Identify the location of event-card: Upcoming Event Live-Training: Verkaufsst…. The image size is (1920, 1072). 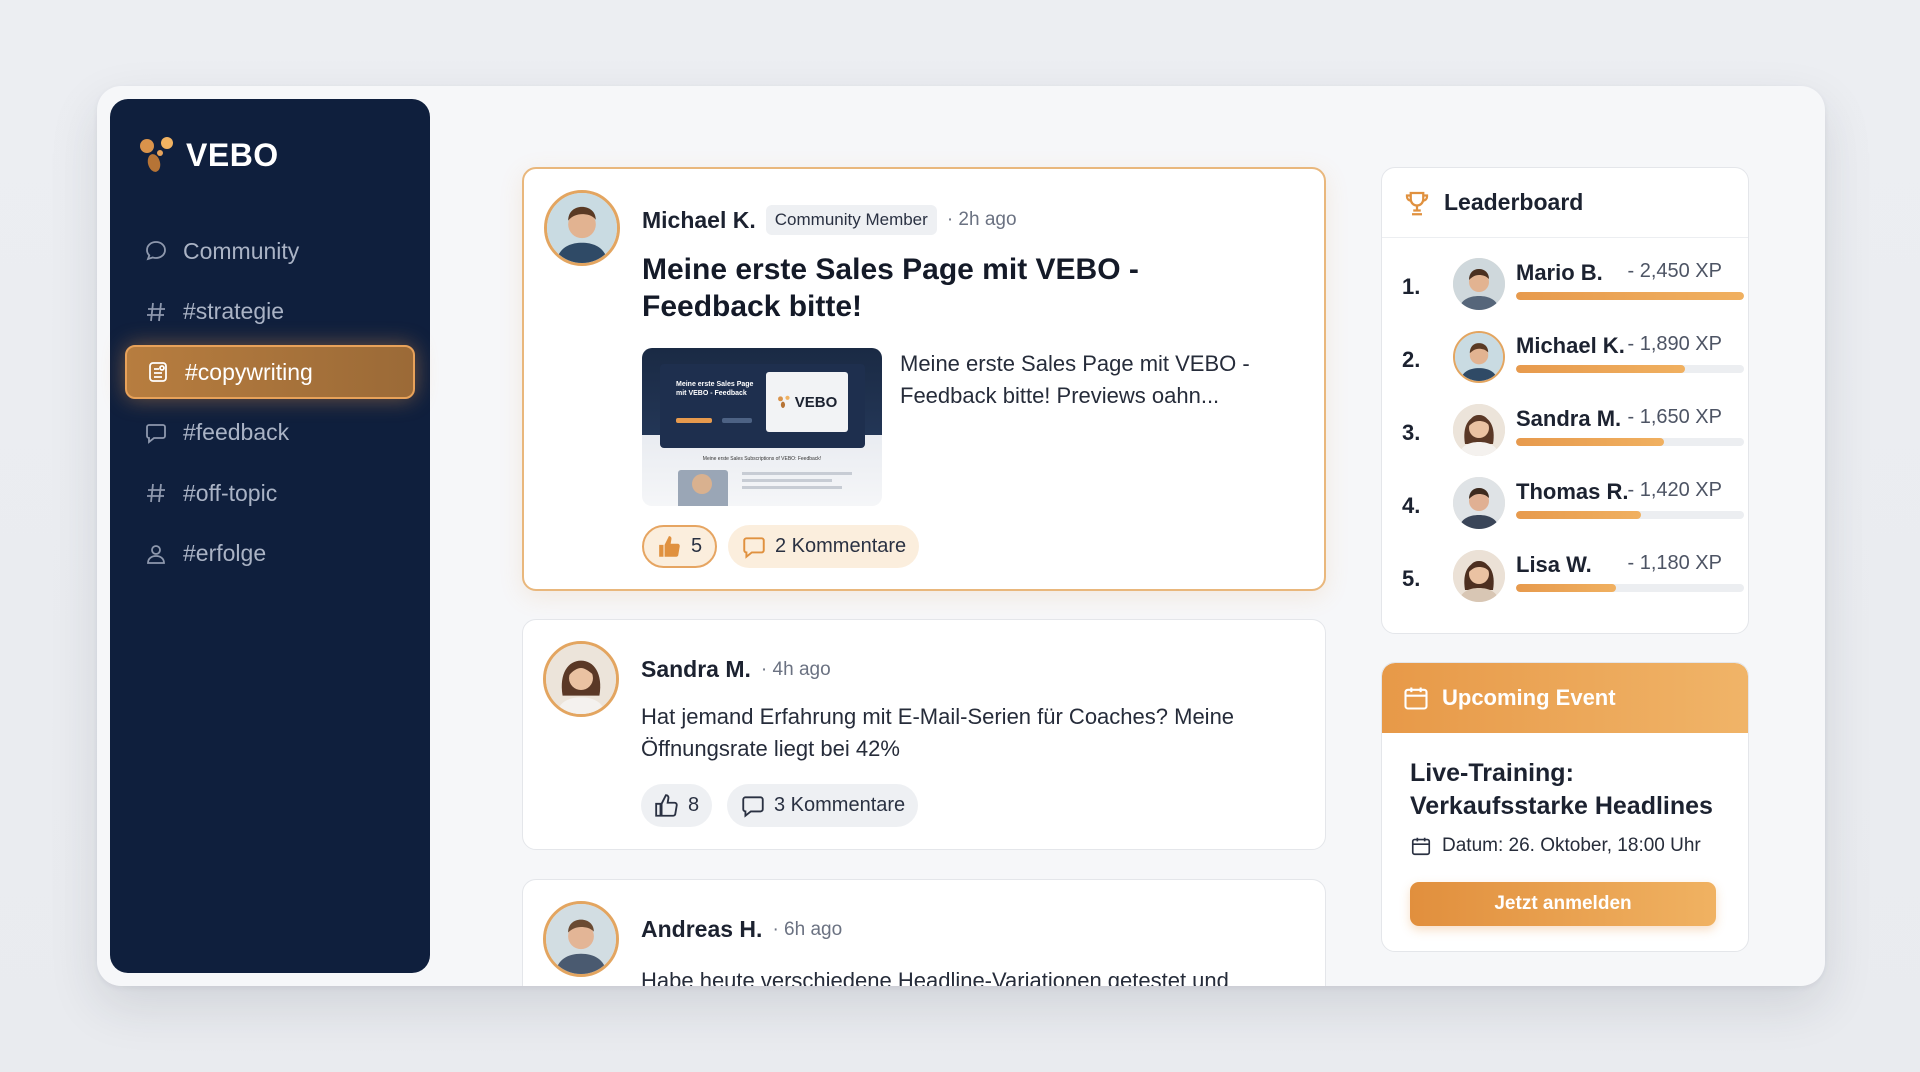
(1565, 807).